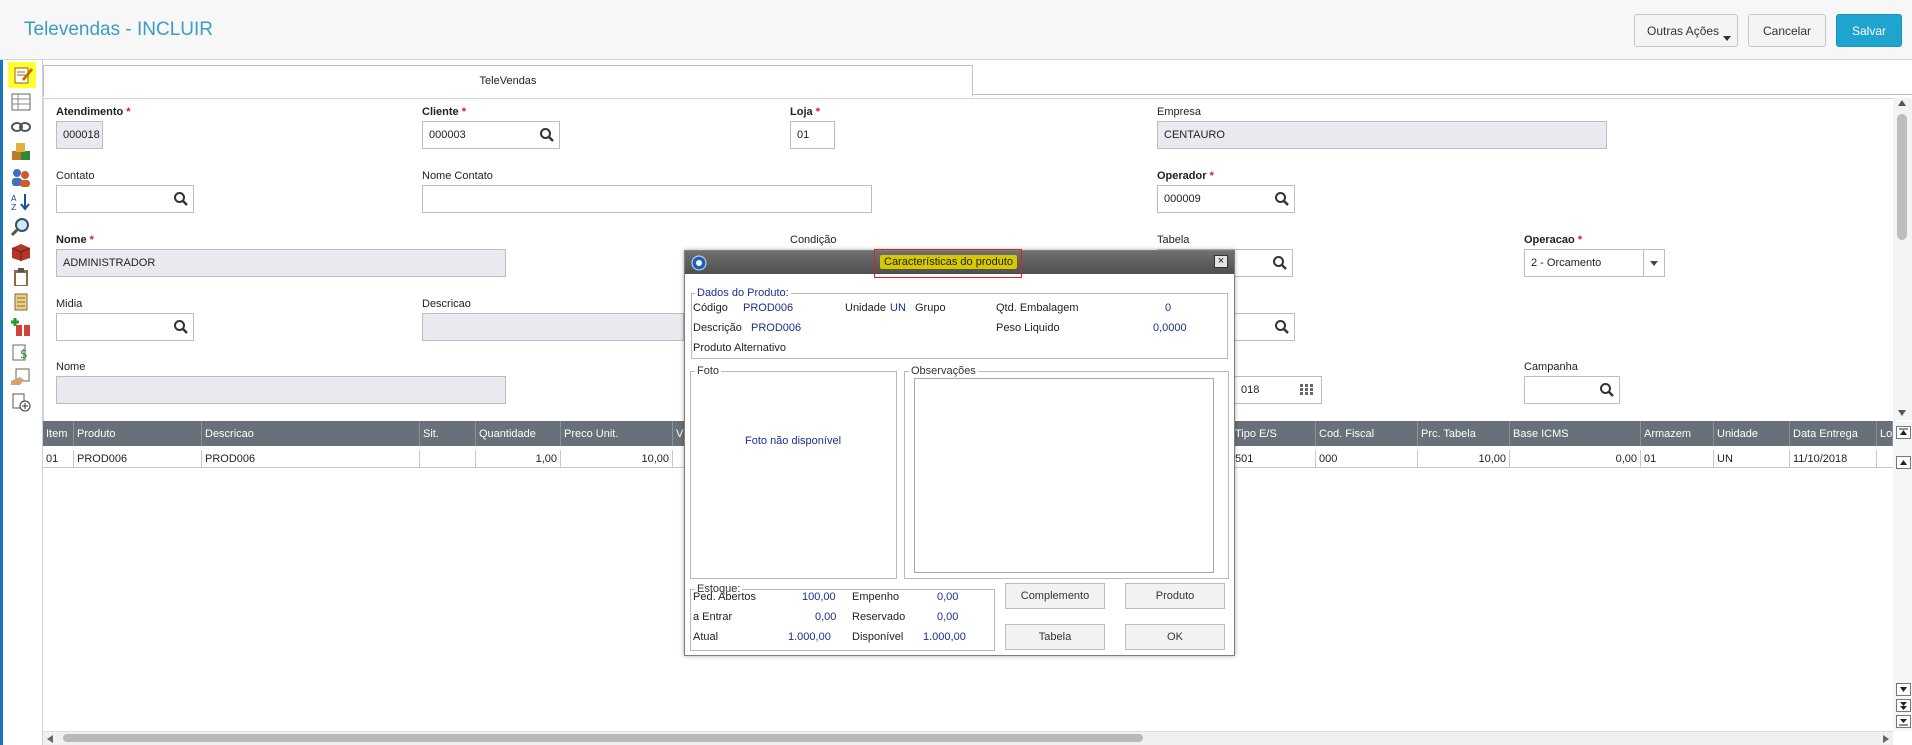 This screenshot has height=745, width=1912. I want to click on date-field: 018, so click(1278, 390).